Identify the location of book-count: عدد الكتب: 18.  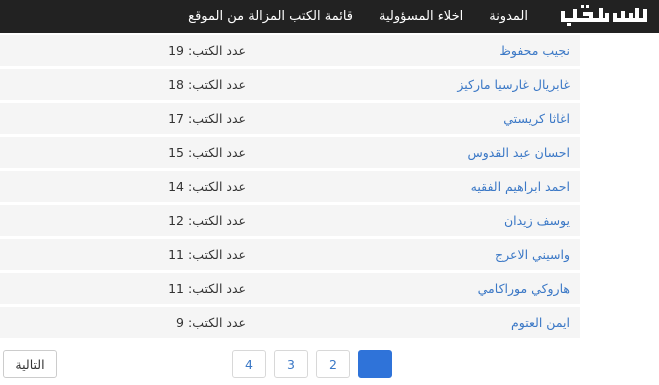
(207, 84).